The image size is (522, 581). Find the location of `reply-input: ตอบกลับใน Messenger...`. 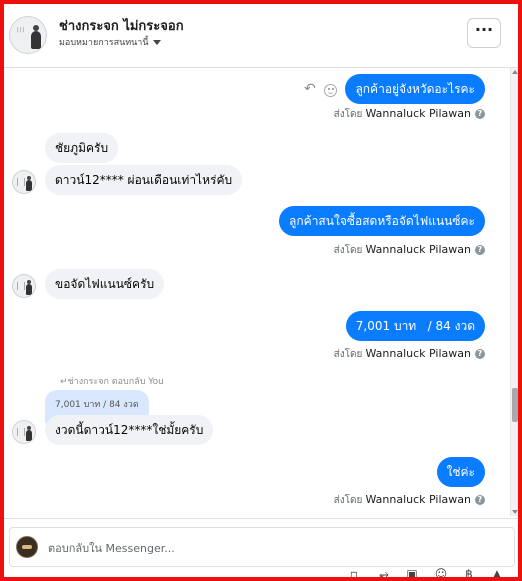

reply-input: ตอบกลับใน Messenger... is located at coordinates (262, 547).